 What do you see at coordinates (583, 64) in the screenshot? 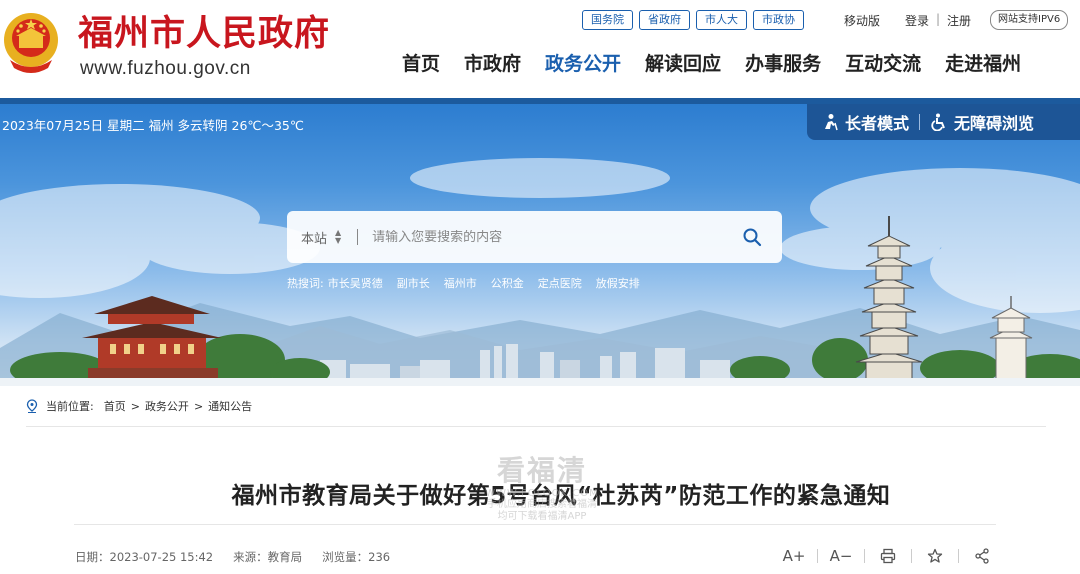
I see `nav-government-affairs: 政务公开` at bounding box center [583, 64].